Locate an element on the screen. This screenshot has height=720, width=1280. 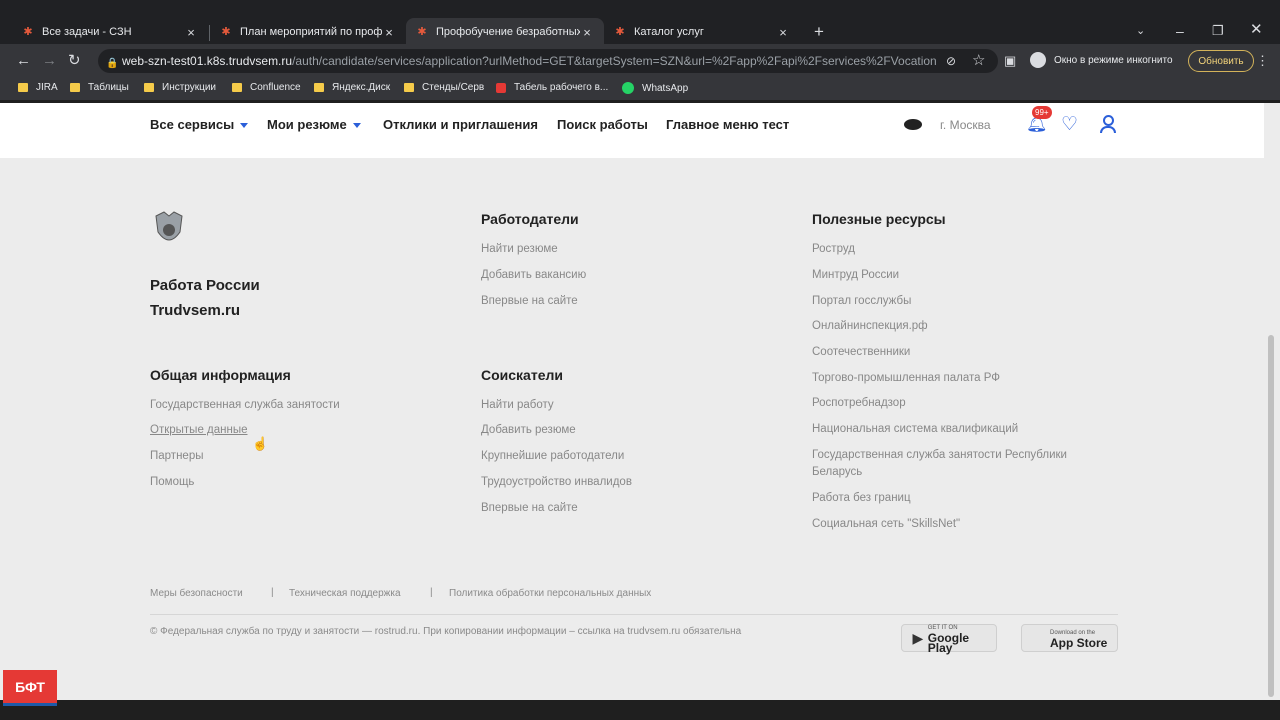
minimize-icon: – is located at coordinates (1180, 31).